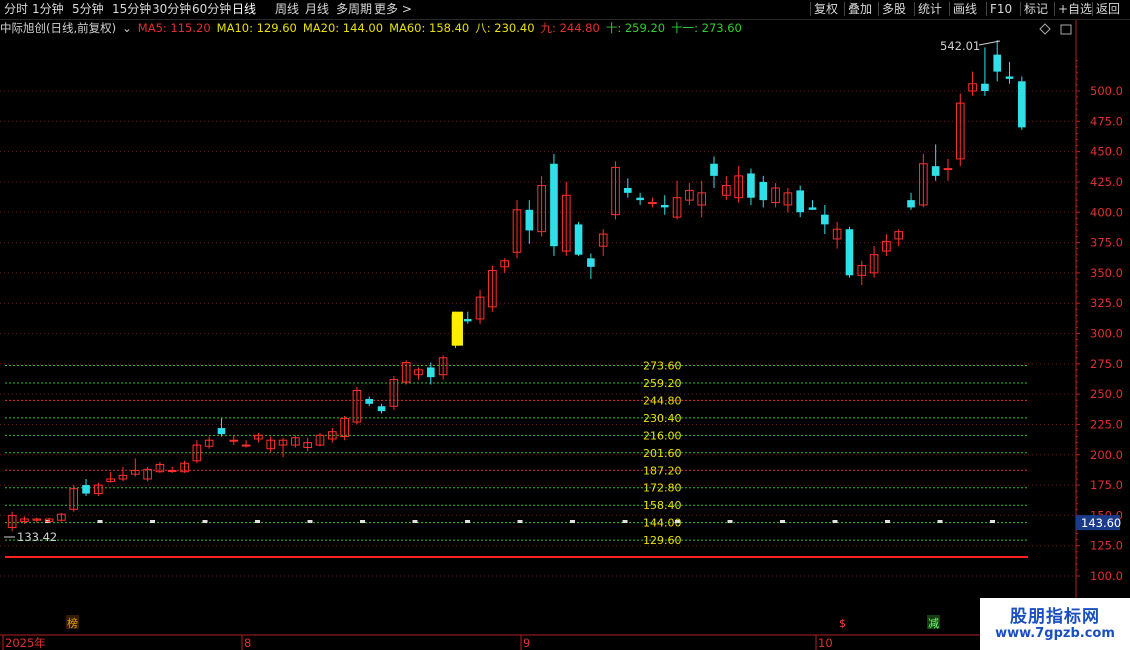 The height and width of the screenshot is (650, 1130). I want to click on price-tick-label: 425.0, so click(1106, 182).